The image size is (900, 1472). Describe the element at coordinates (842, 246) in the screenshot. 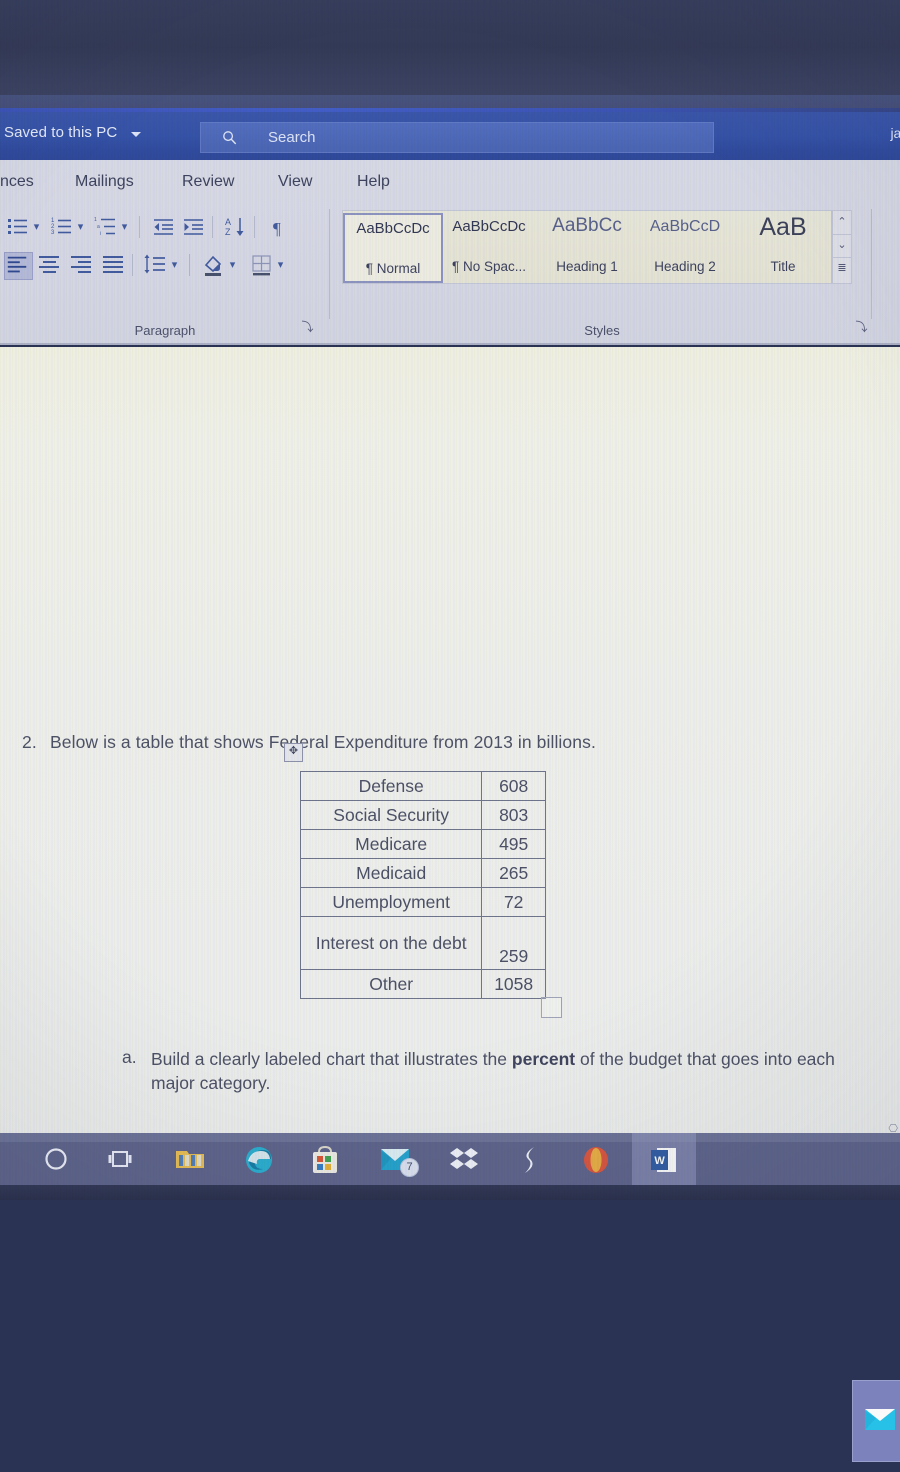

I see `styles-scroll-down-button: ⌄` at that location.